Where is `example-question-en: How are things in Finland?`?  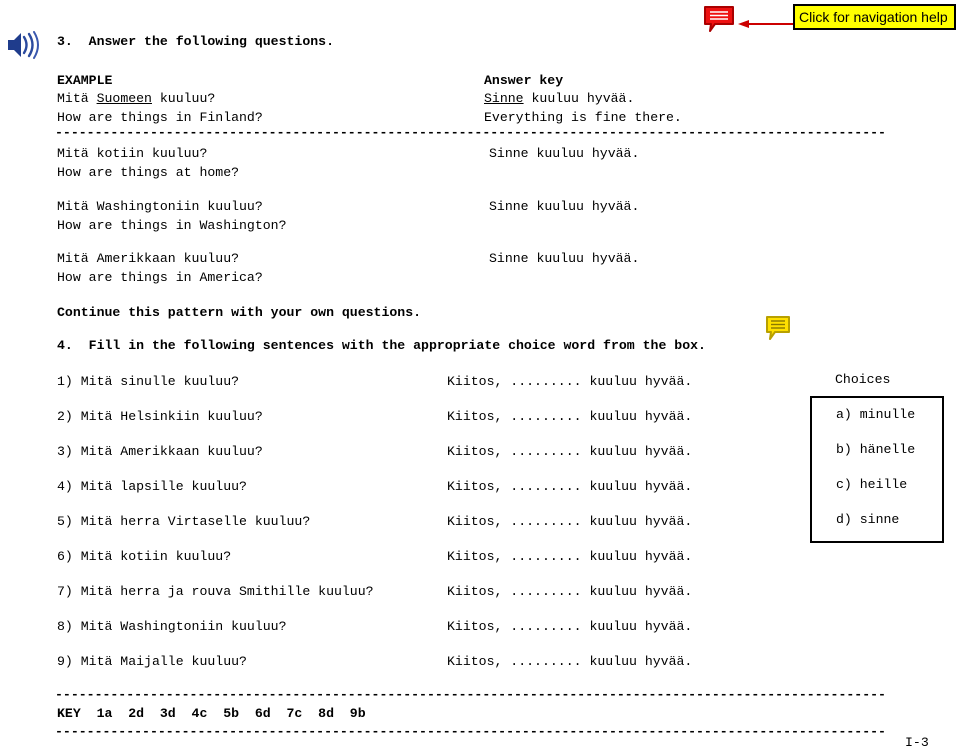
example-question-en: How are things in Finland? is located at coordinates (160, 117).